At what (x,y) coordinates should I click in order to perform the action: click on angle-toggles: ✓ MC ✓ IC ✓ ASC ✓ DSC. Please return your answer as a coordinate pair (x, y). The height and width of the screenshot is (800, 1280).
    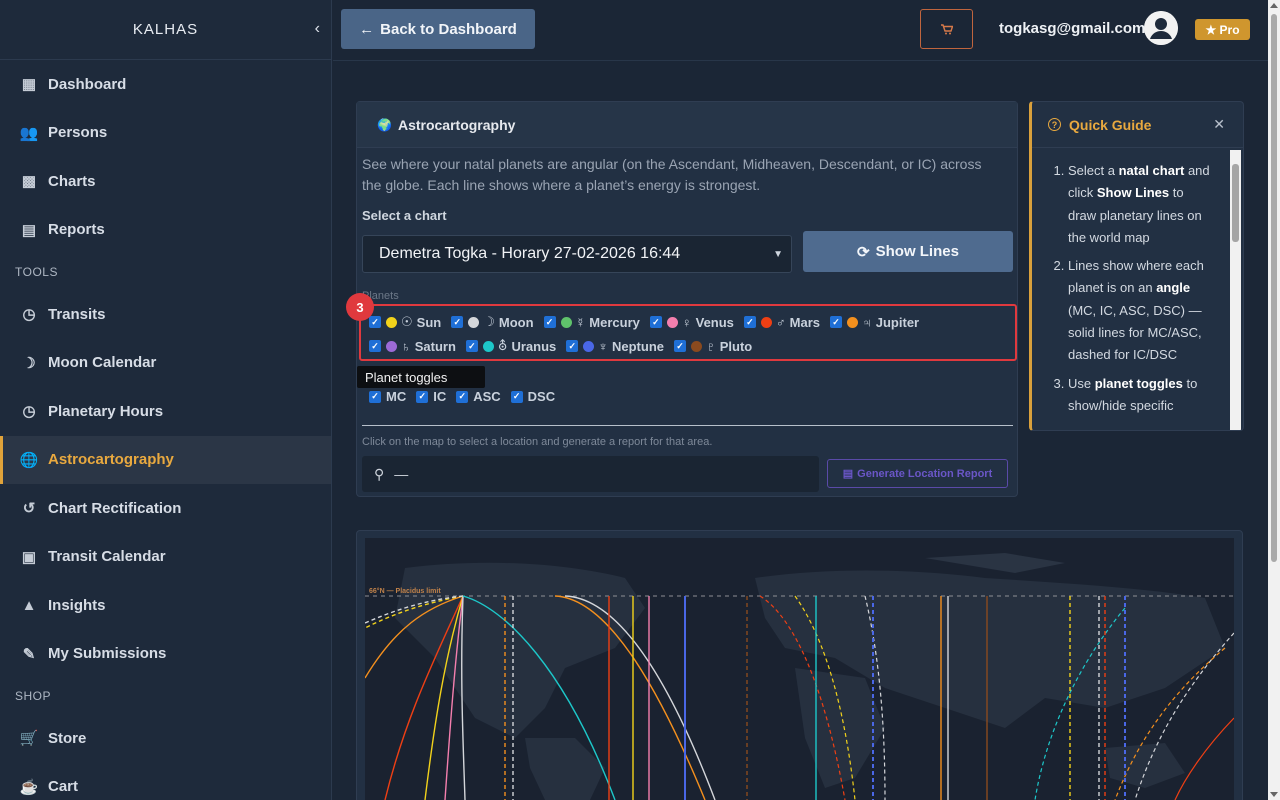
    Looking at the image, I should click on (467, 396).